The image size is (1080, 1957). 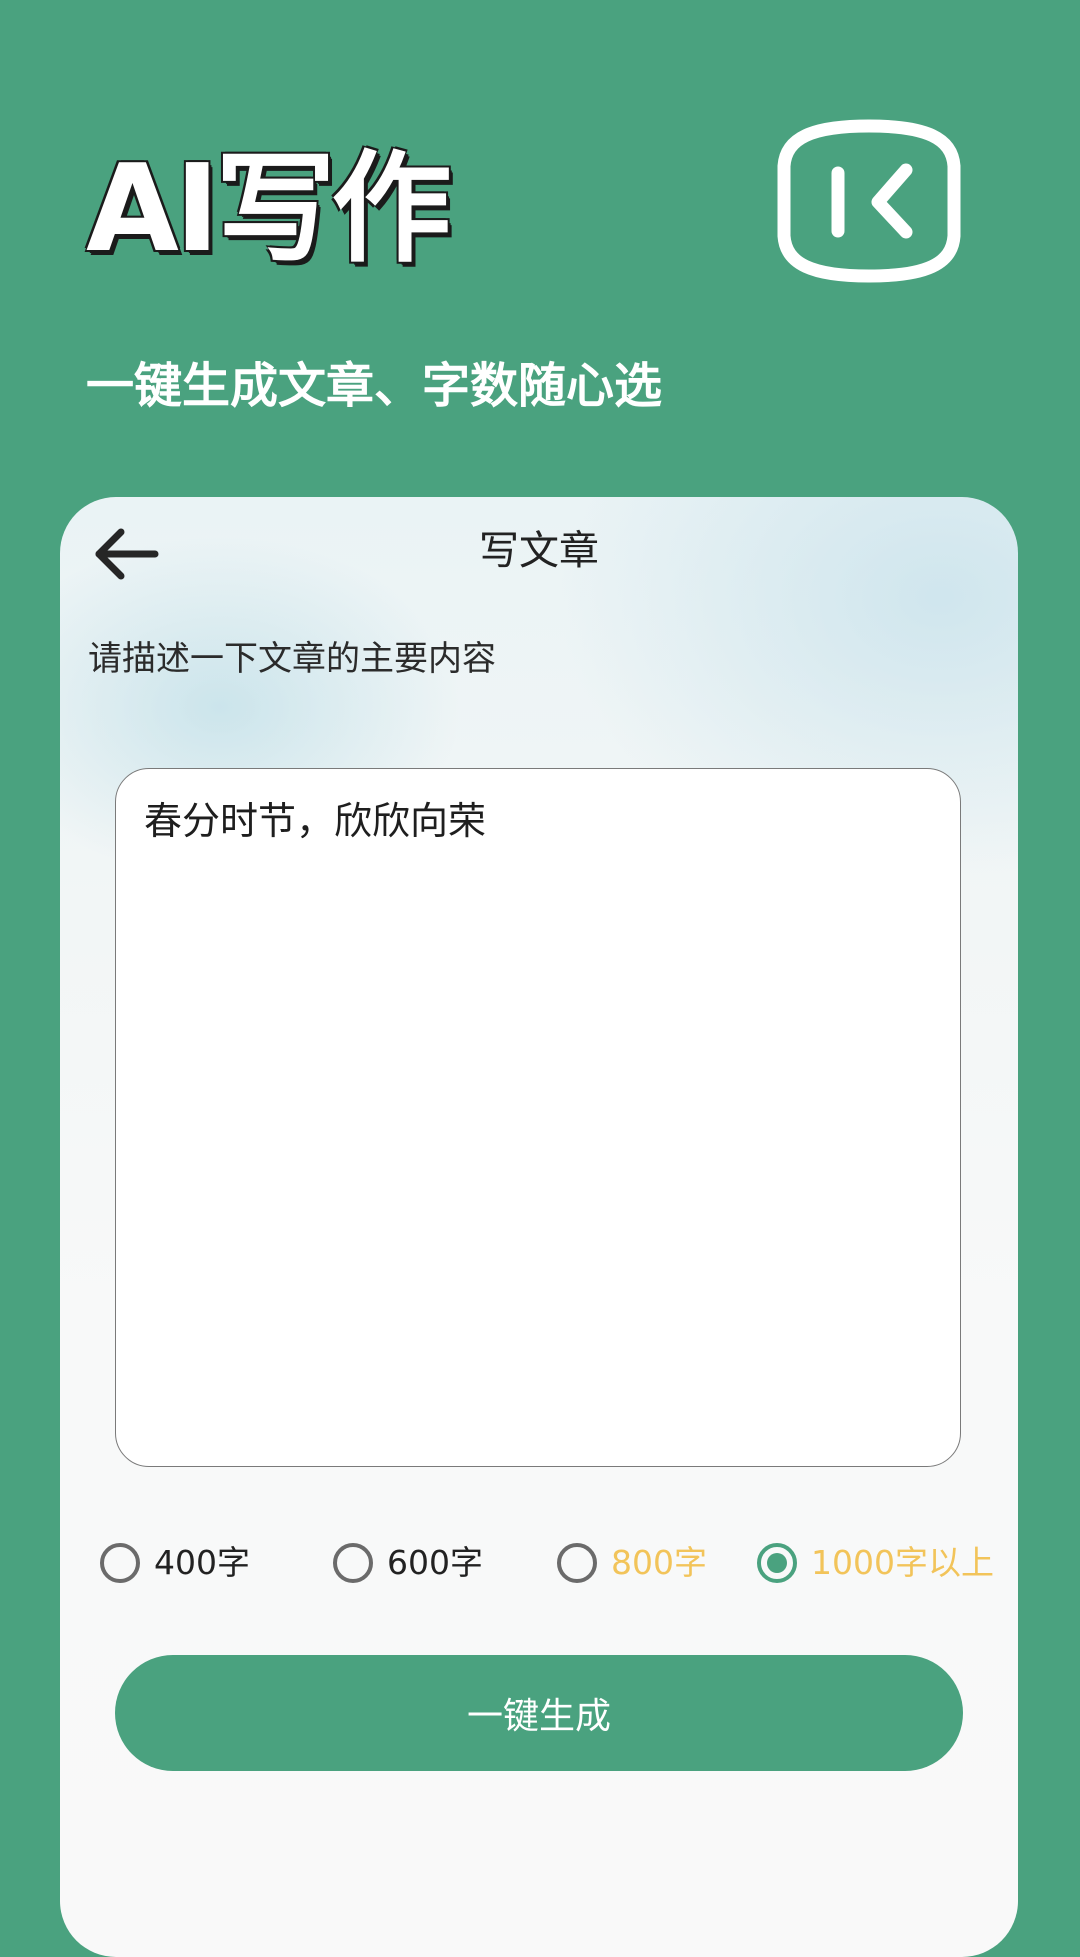 I want to click on back-frame-icon, so click(x=869, y=201).